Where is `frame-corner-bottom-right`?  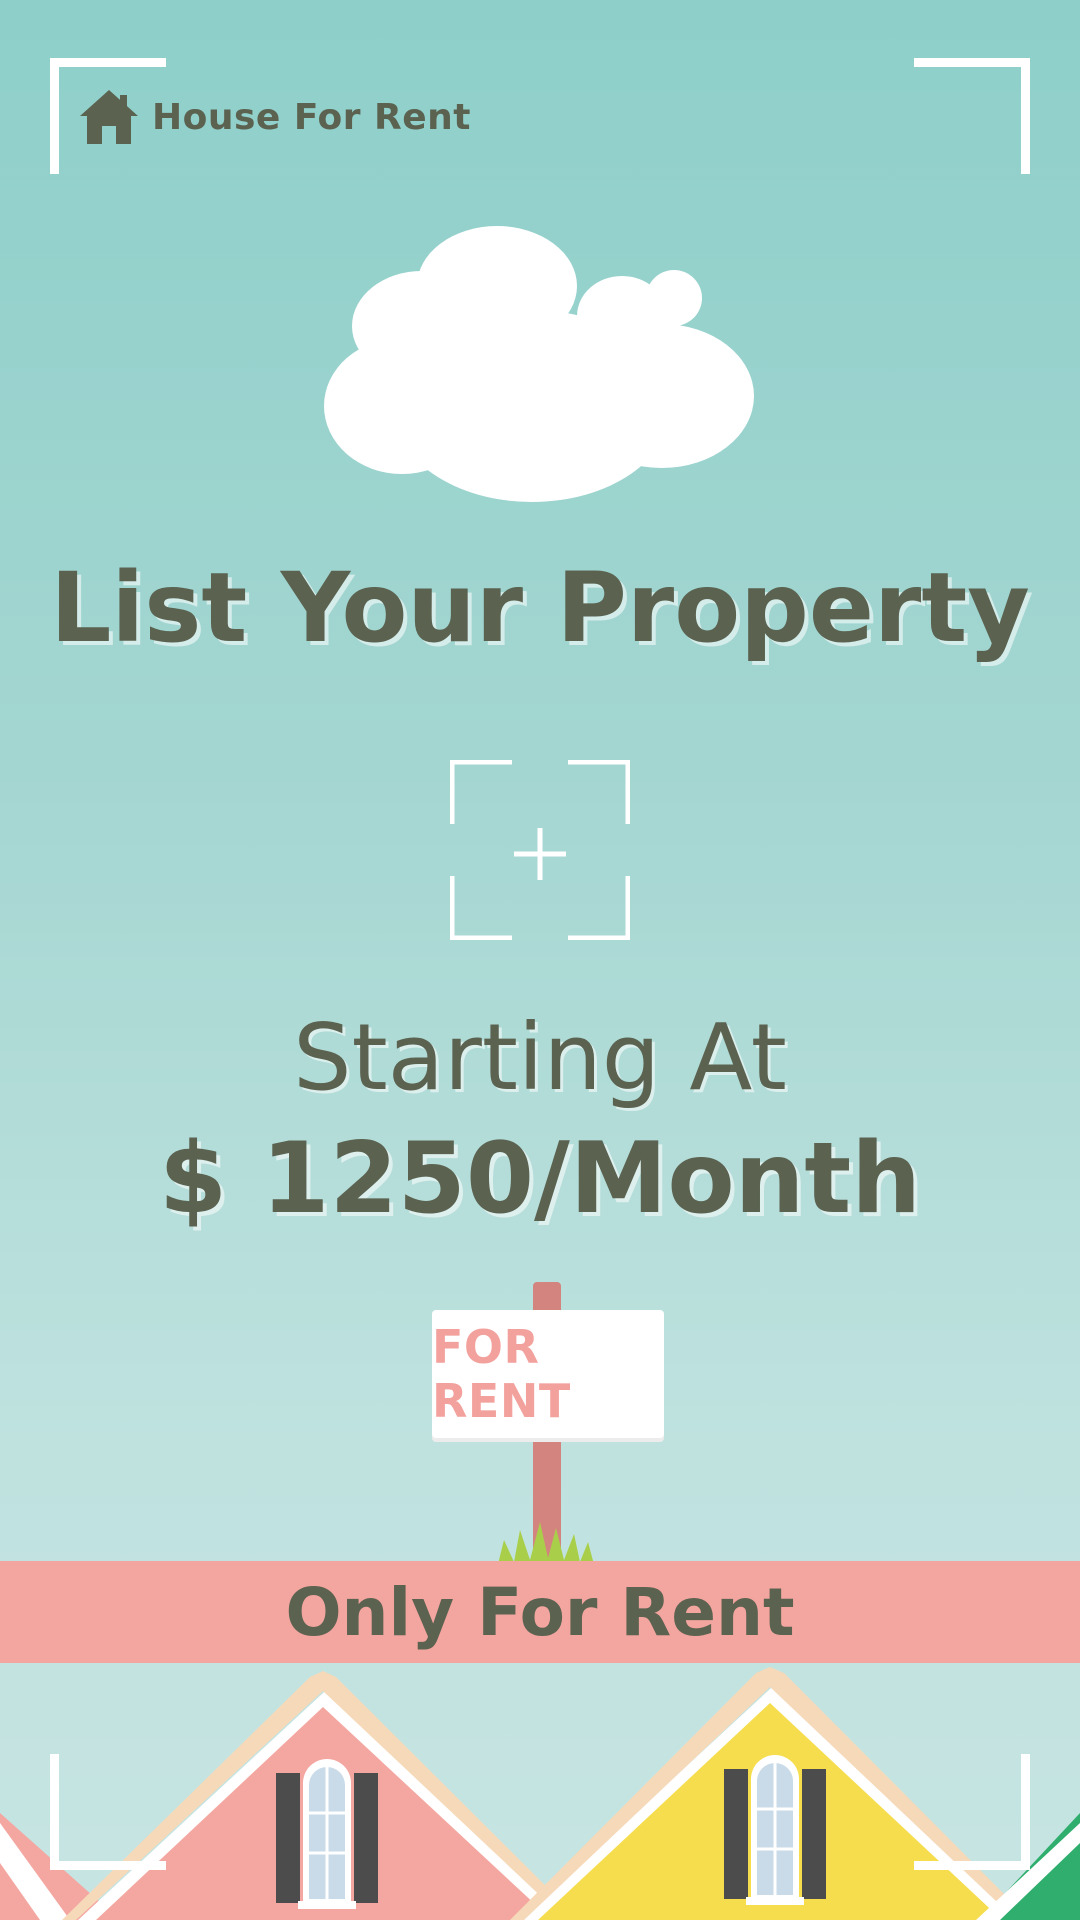 frame-corner-bottom-right is located at coordinates (972, 1812).